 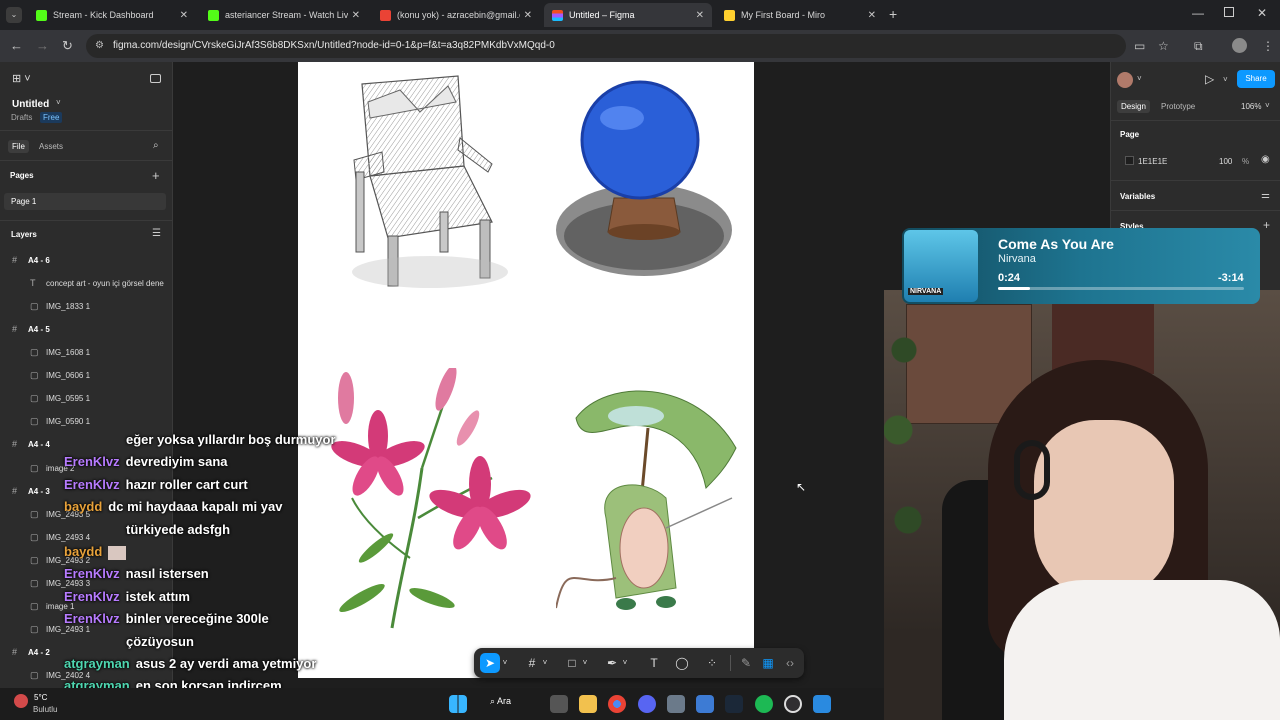 I want to click on bookmark-star-icon: ☆, so click(x=1163, y=46).